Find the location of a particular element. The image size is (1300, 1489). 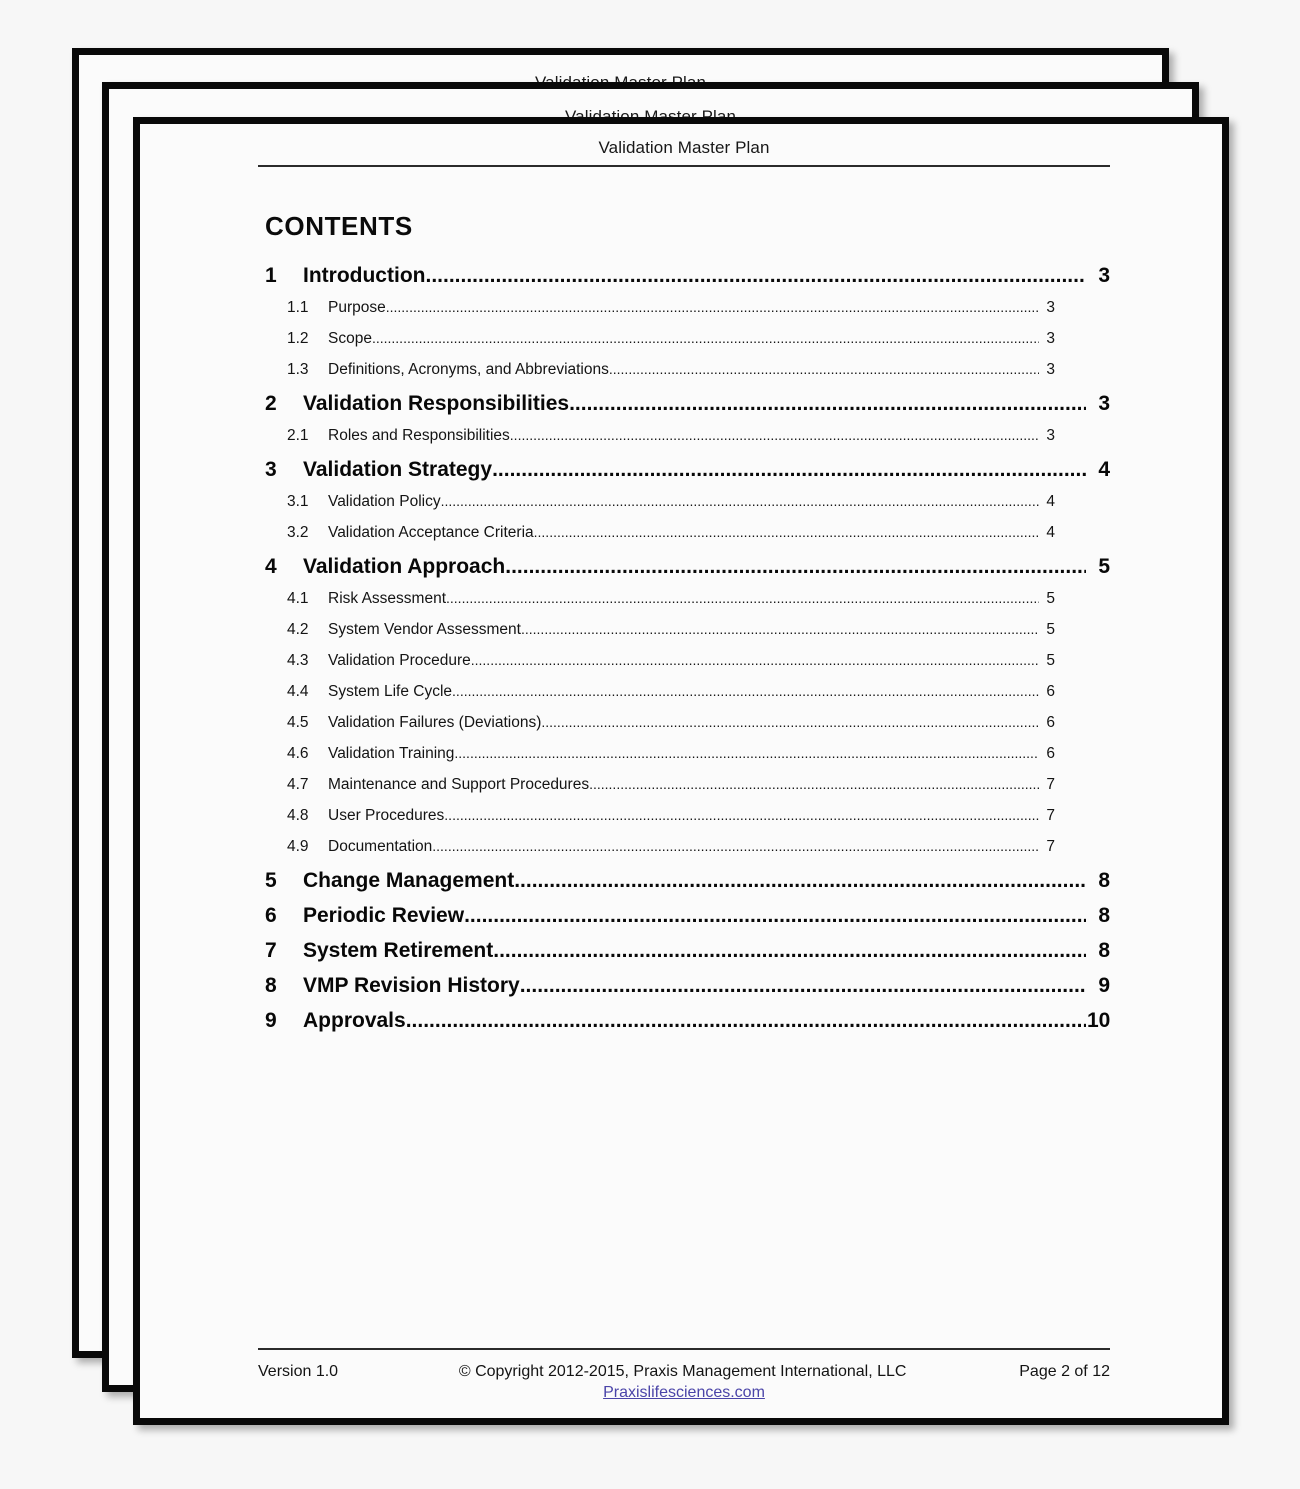

toc-entry-label: Change Management is located at coordinates (409, 880).